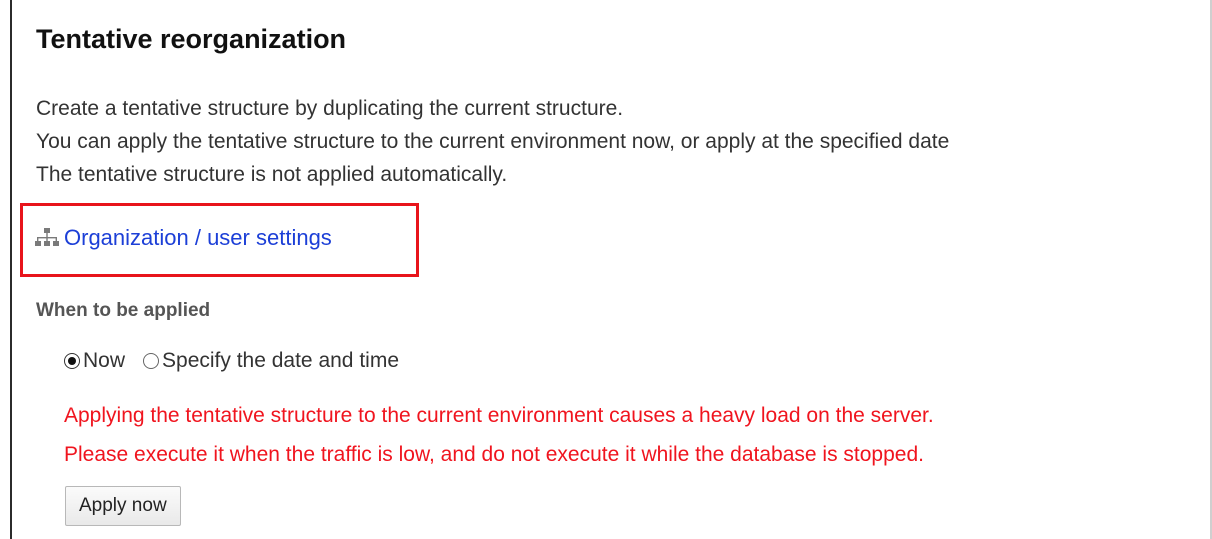 The image size is (1212, 539). Describe the element at coordinates (151, 361) in the screenshot. I see `radio-specify-datetime-circle` at that location.